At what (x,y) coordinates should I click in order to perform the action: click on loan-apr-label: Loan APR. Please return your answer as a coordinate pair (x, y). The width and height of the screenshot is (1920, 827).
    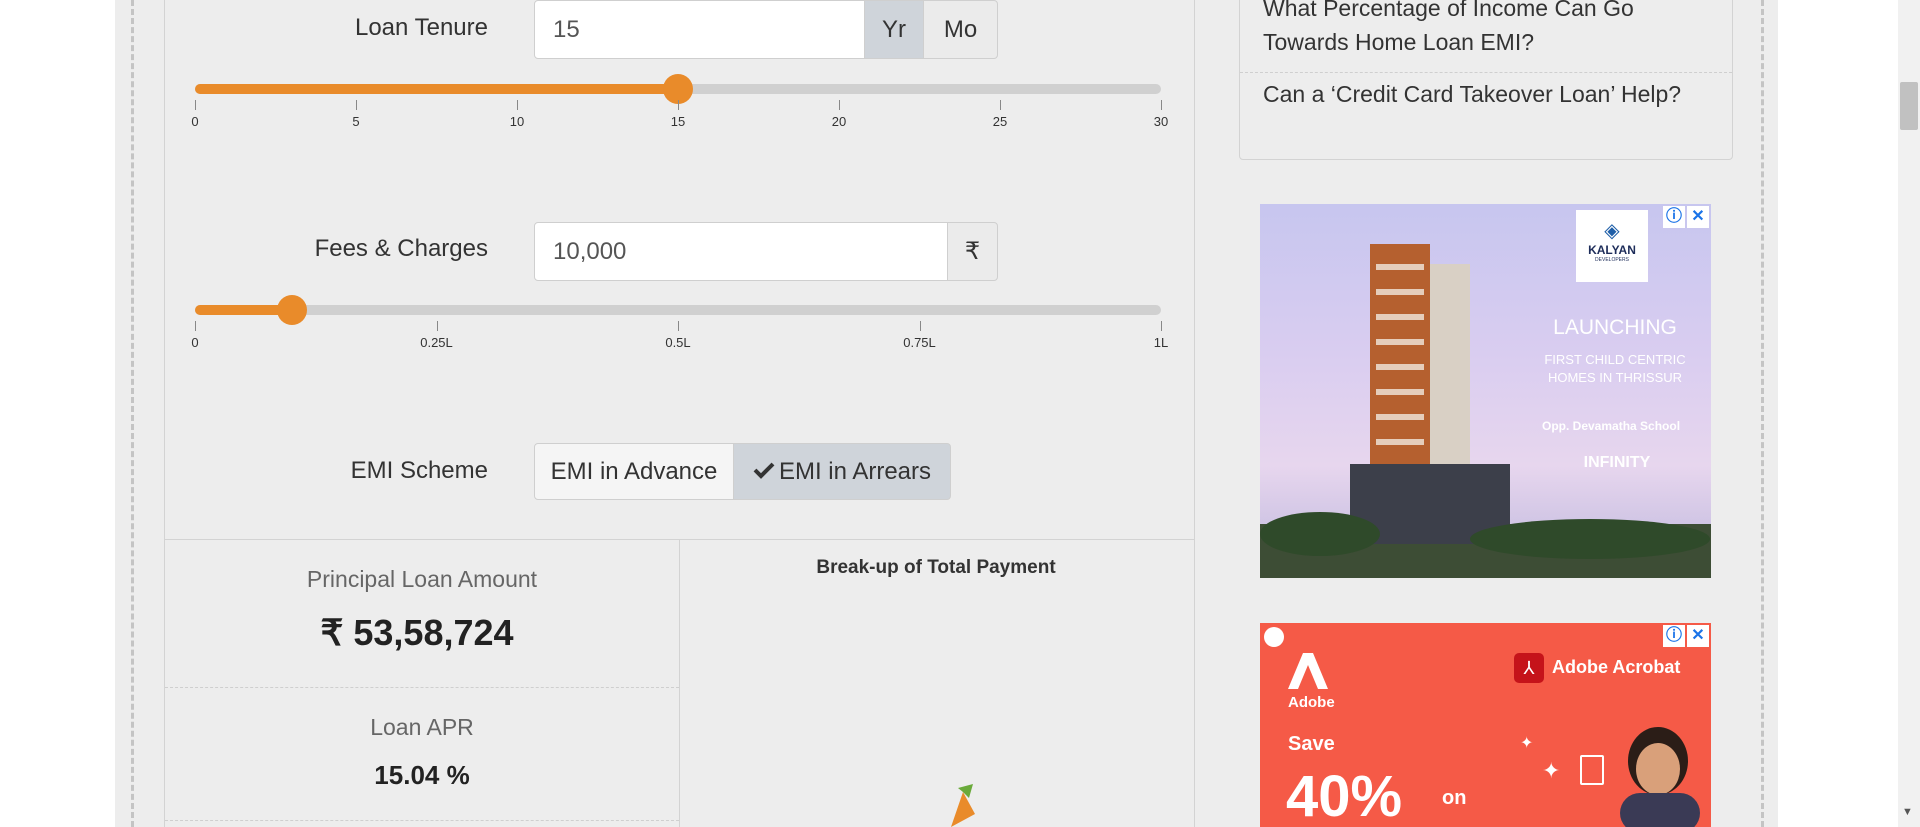
    Looking at the image, I should click on (422, 727).